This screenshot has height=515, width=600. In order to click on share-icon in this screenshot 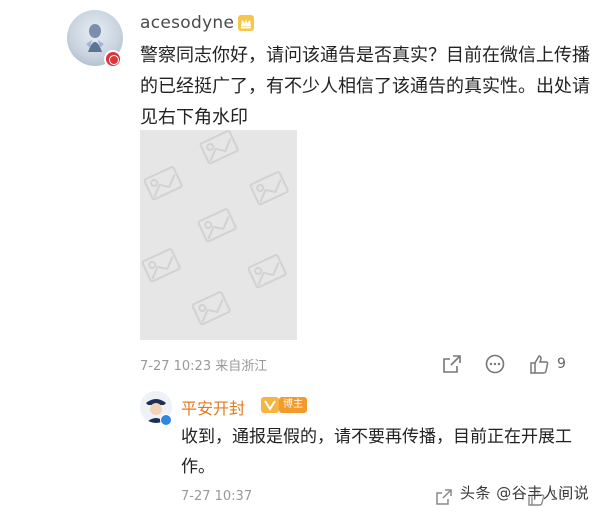, I will do `click(452, 364)`.